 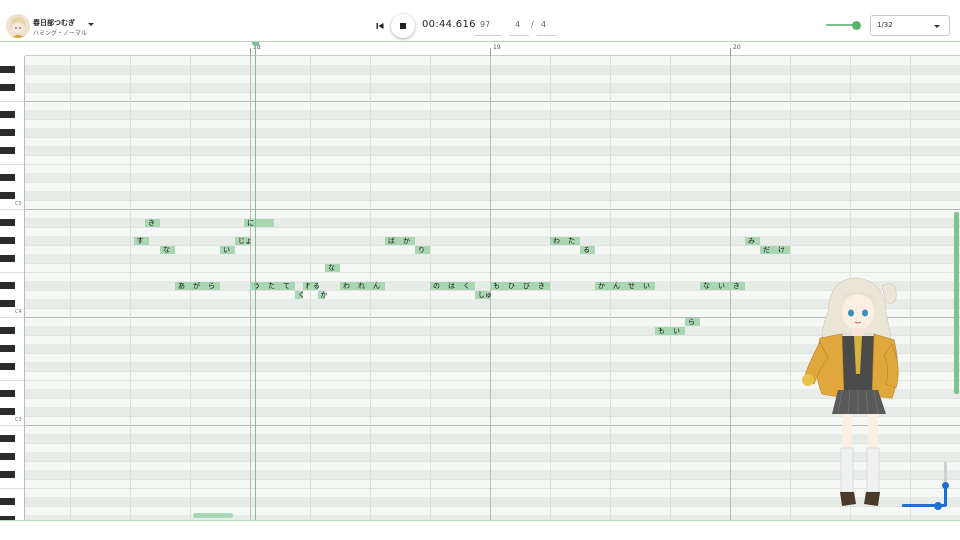 I want to click on note: の, so click(x=437, y=285).